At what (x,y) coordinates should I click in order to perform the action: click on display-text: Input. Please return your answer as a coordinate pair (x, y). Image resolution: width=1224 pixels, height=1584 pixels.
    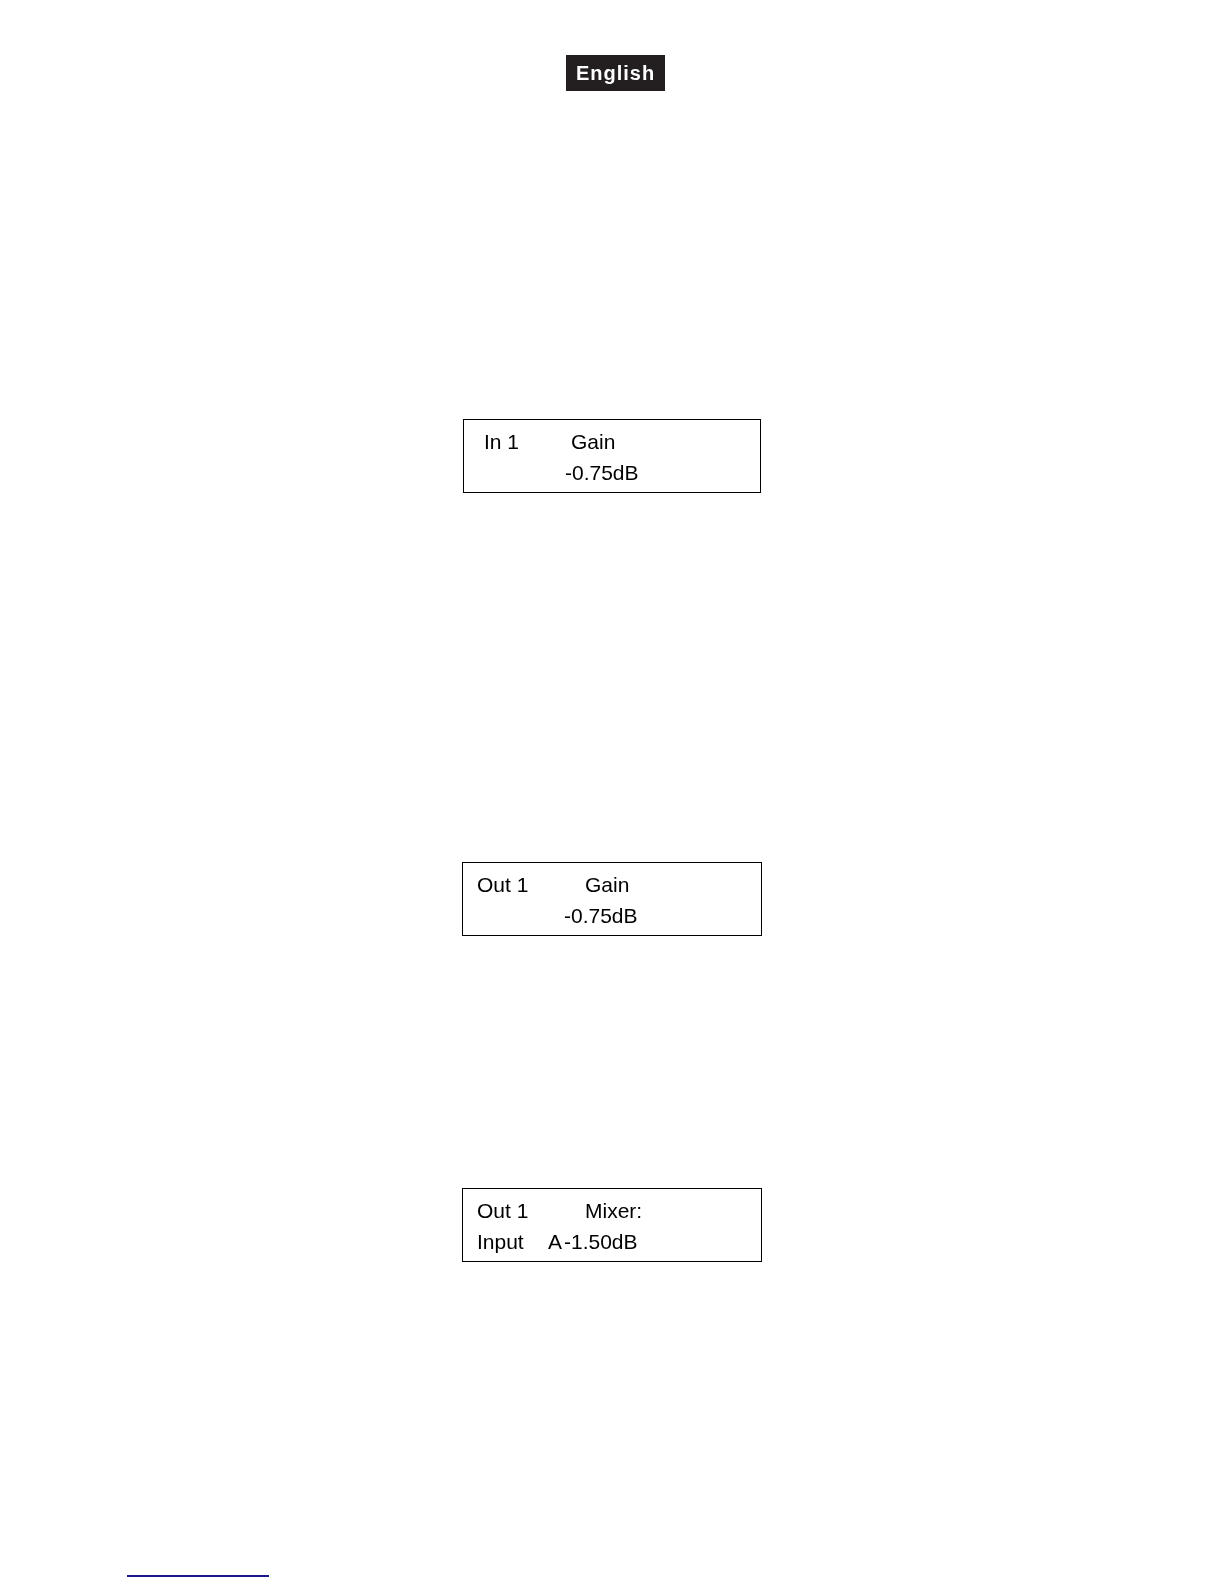
    Looking at the image, I should click on (500, 1242).